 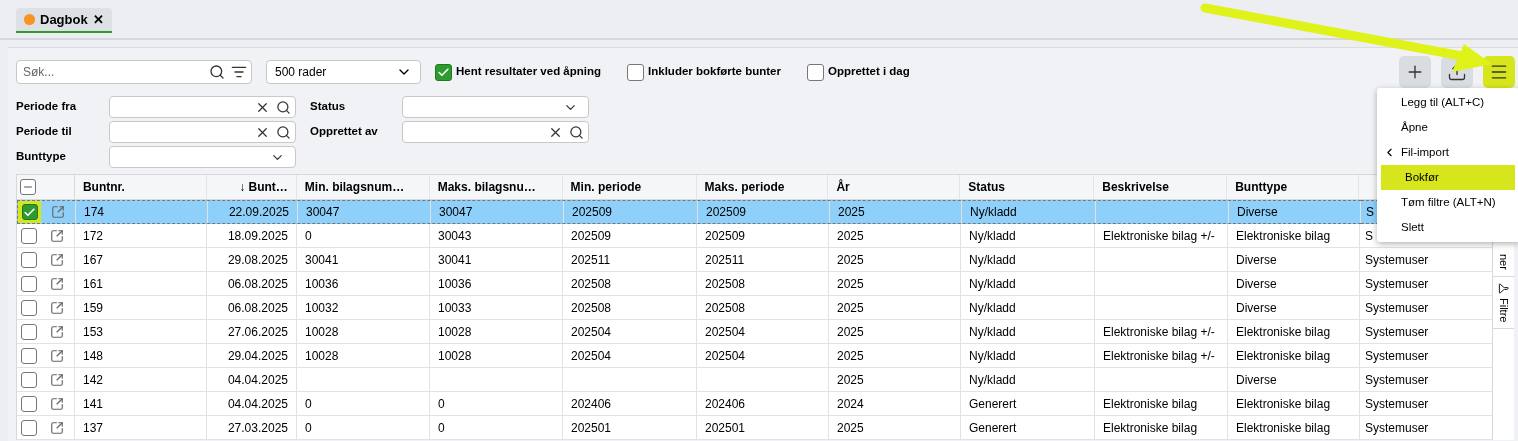 I want to click on checkbox-label: Hent resultater ved åpning, so click(x=529, y=72).